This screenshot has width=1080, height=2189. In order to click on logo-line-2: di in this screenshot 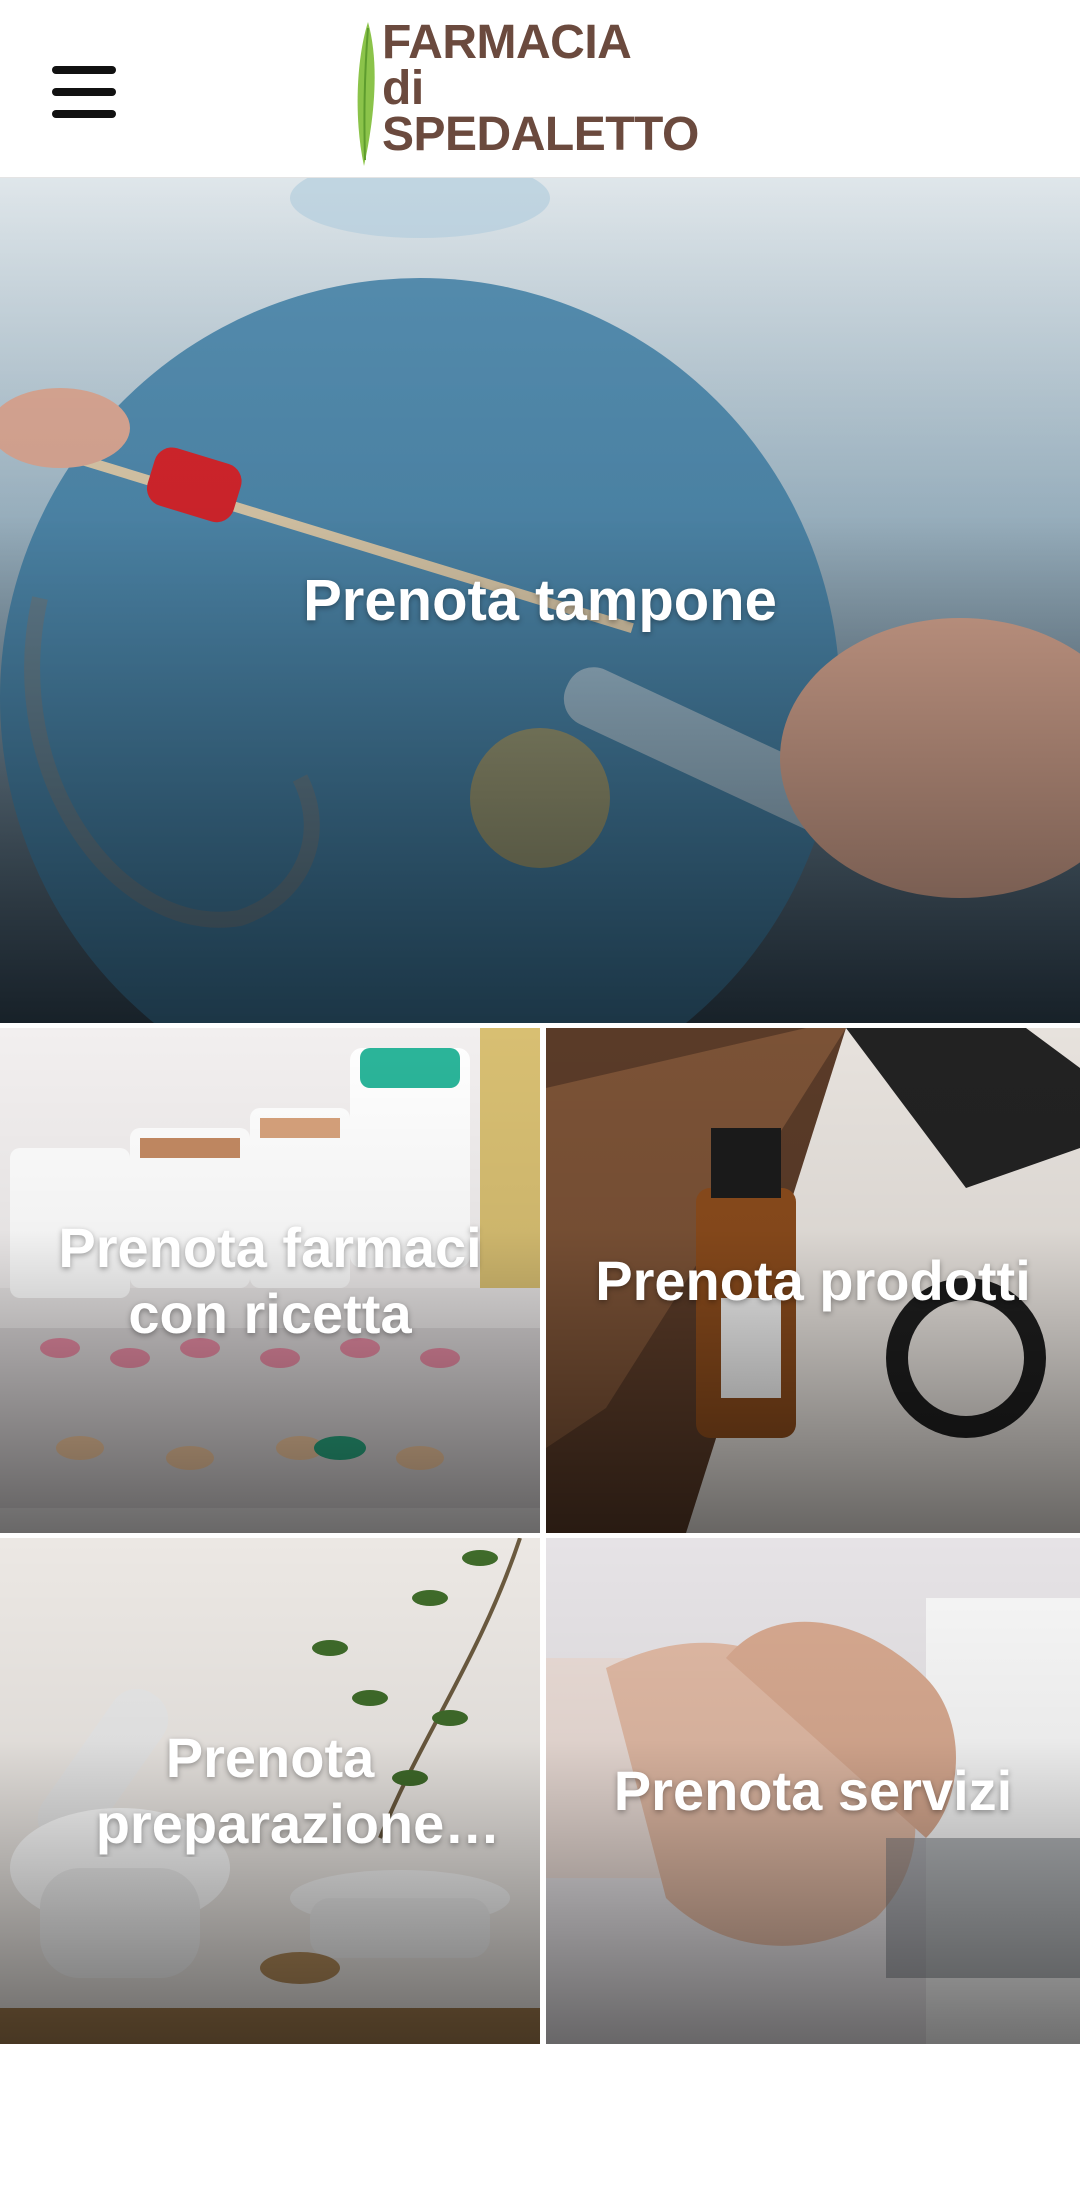, I will do `click(403, 88)`.